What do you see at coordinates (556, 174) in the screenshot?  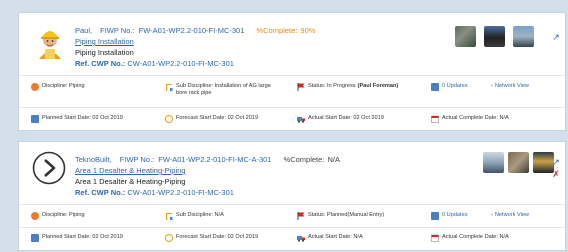 I see `delete-x-icon: ✗` at bounding box center [556, 174].